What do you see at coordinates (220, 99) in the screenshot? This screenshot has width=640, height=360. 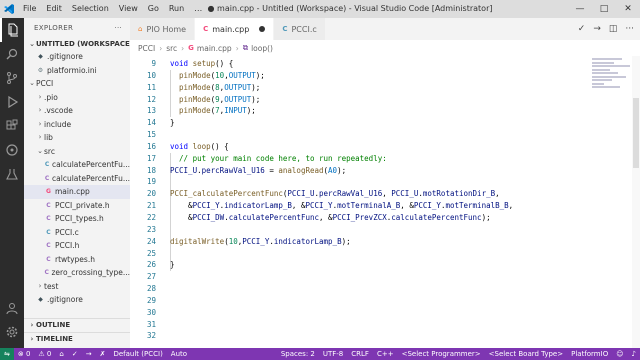 I see `code-line: pinMode(9,OUTPUT);` at bounding box center [220, 99].